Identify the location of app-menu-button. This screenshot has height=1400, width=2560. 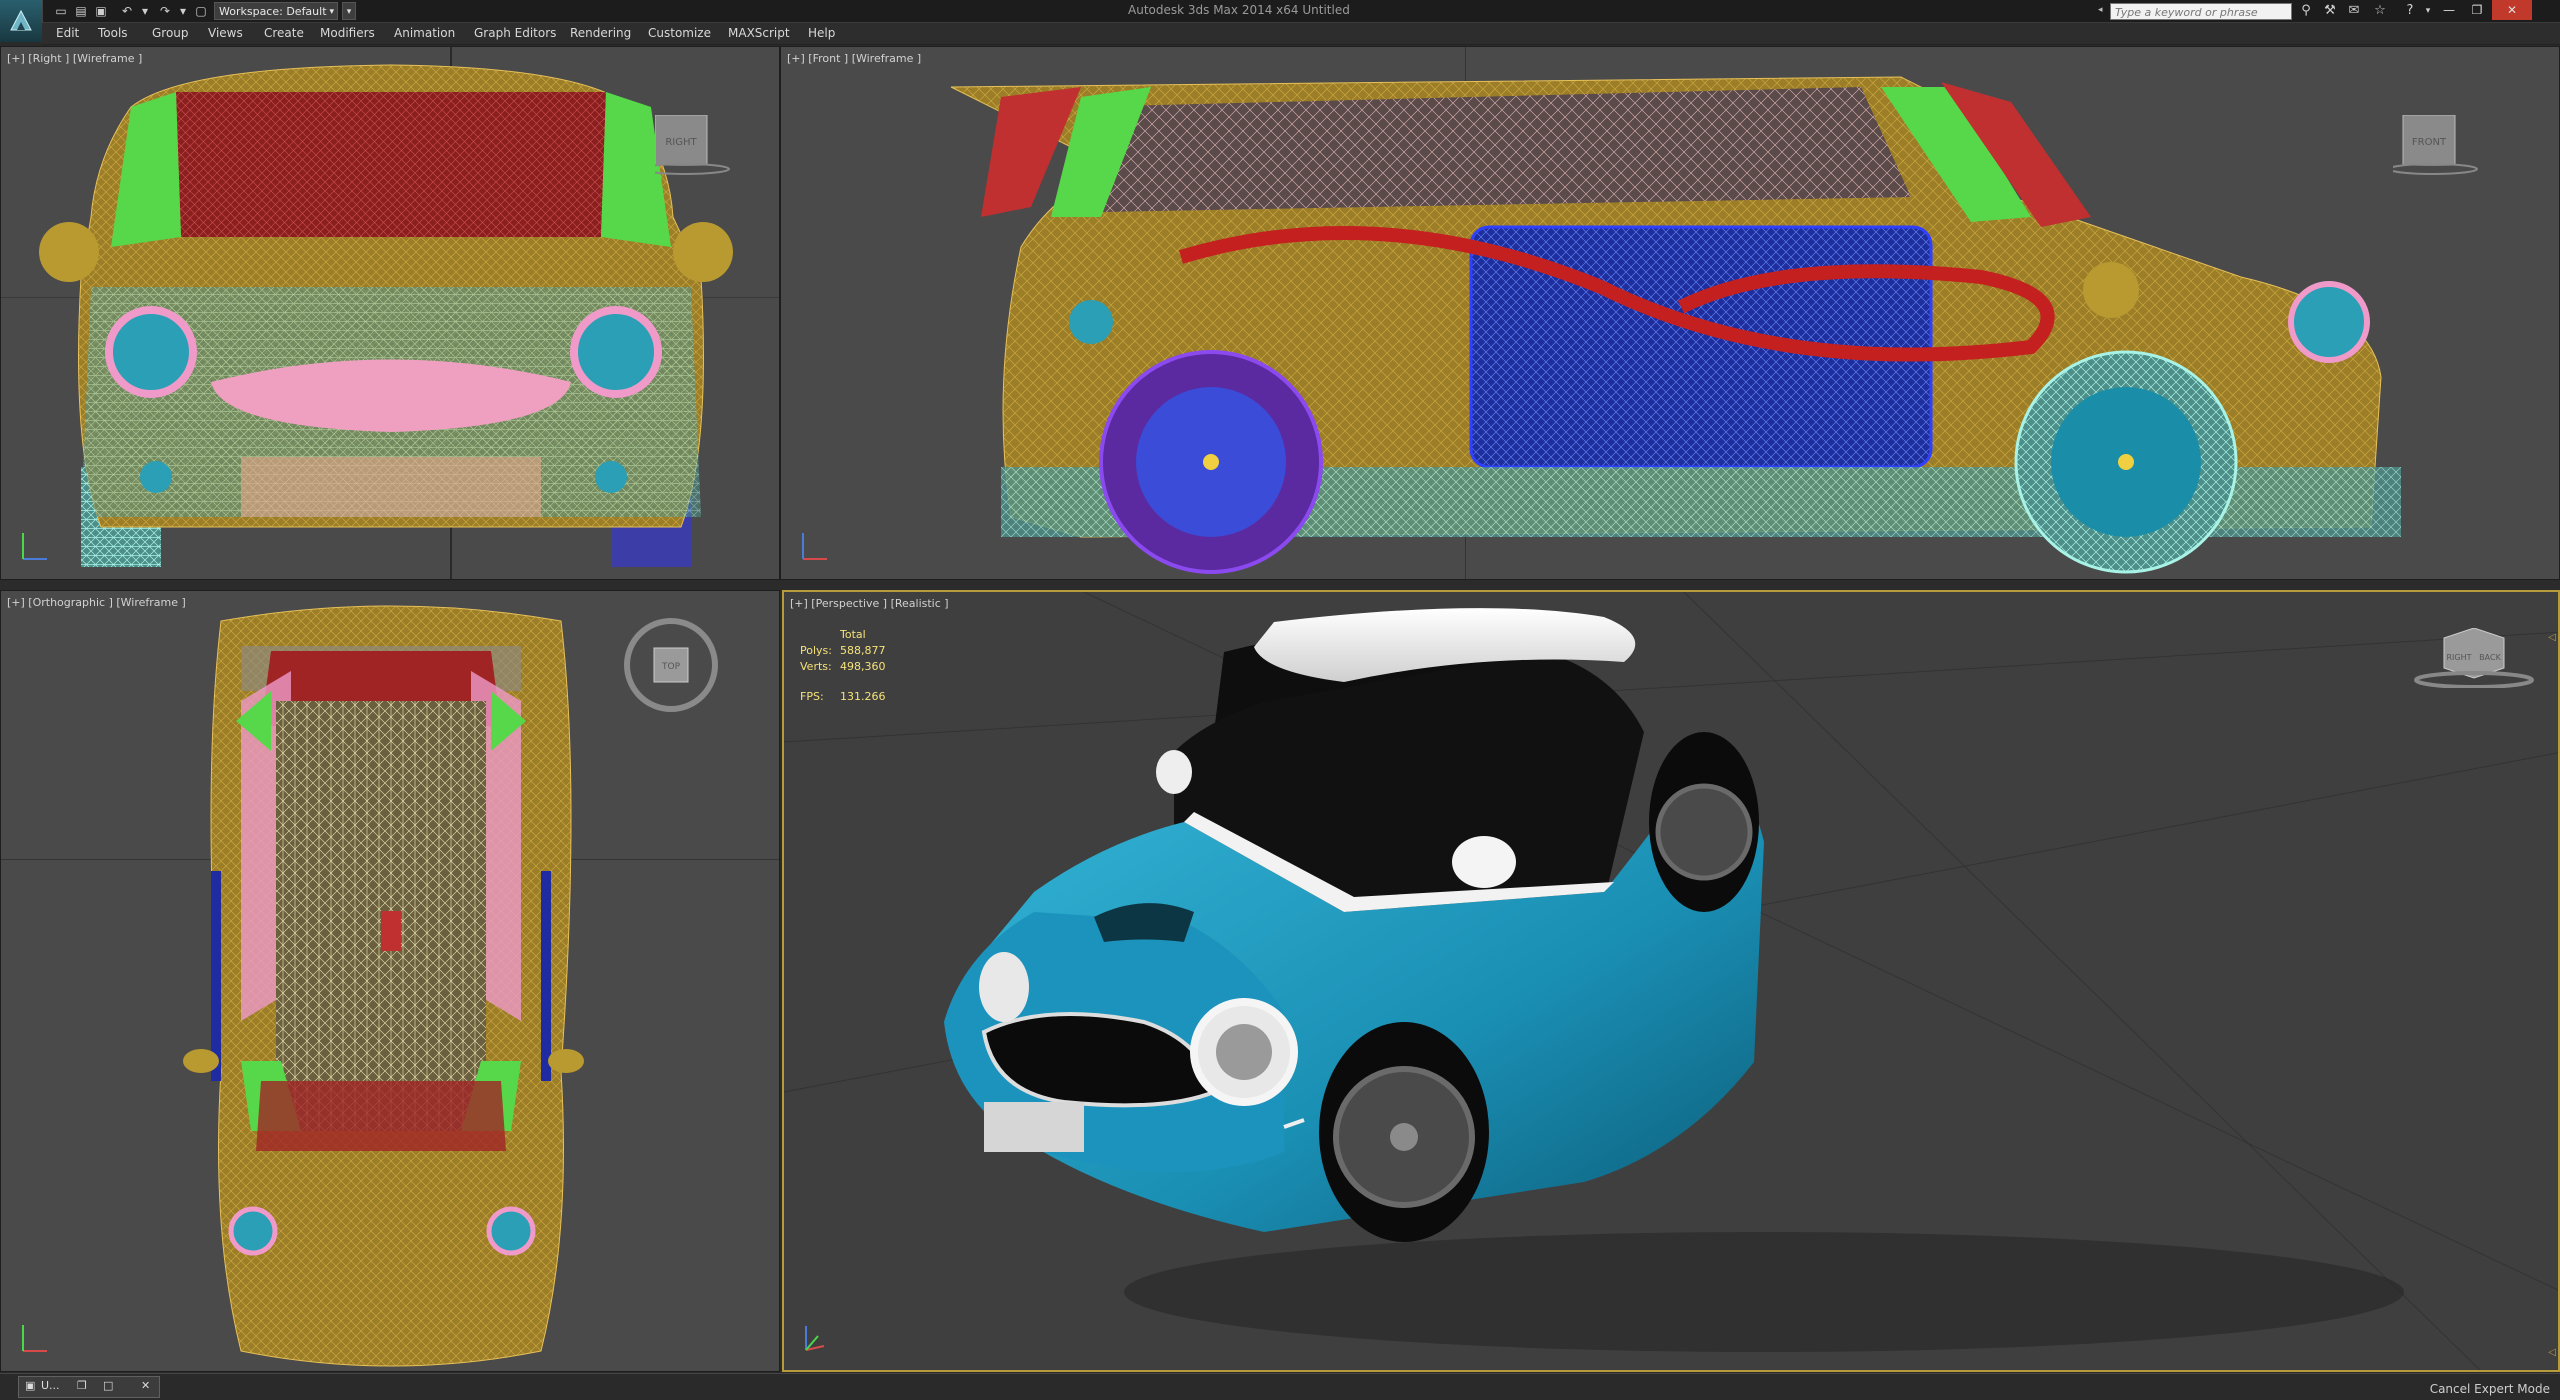
(21, 21).